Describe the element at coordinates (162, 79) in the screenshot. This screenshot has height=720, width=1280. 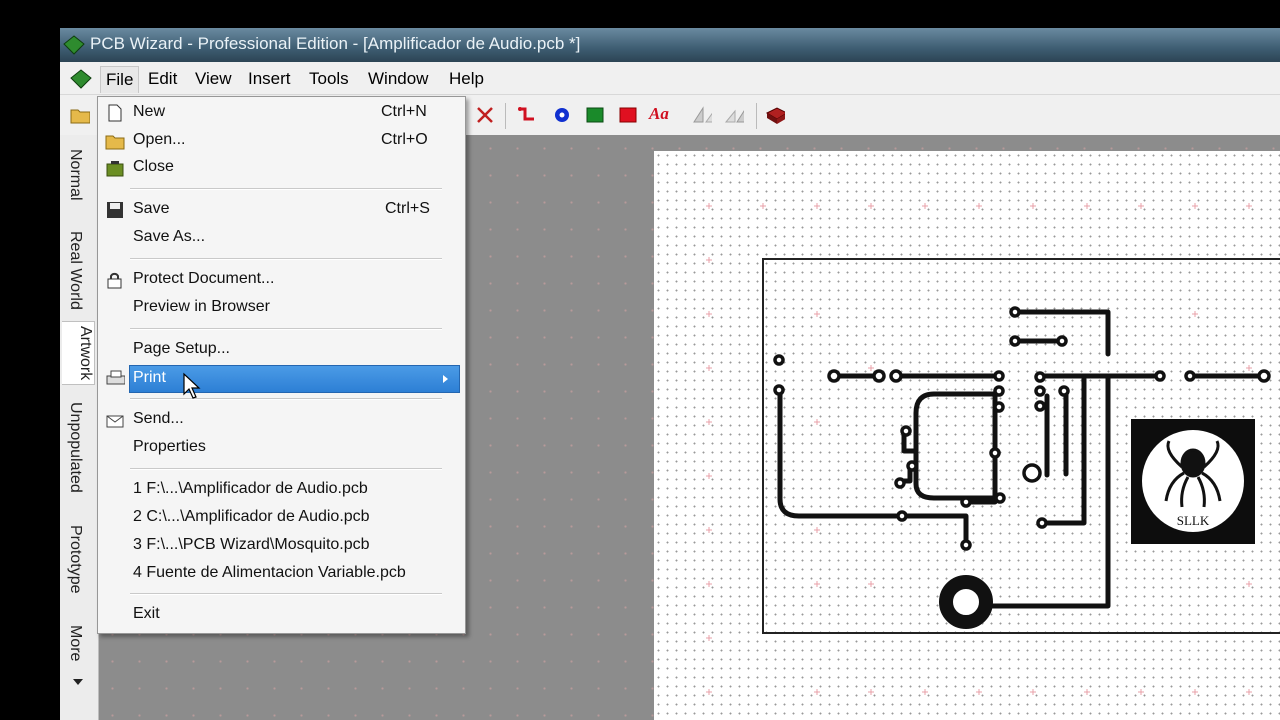
I see `menu-edit: Edit` at that location.